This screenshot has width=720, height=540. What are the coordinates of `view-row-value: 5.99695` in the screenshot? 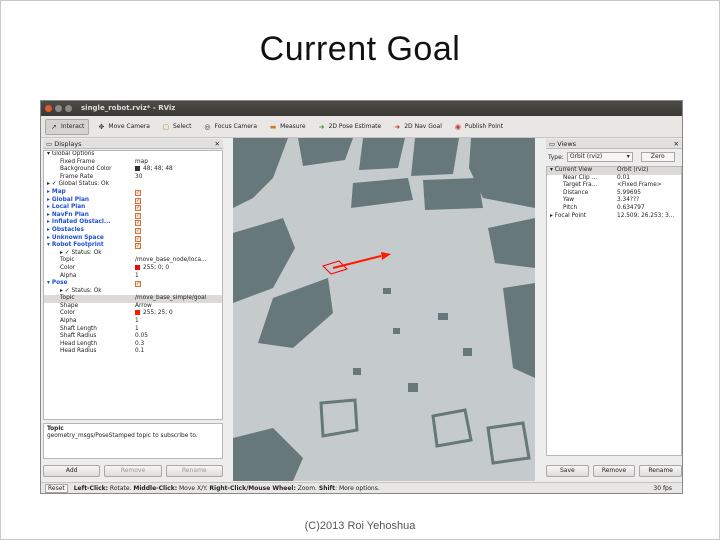 It's located at (629, 194).